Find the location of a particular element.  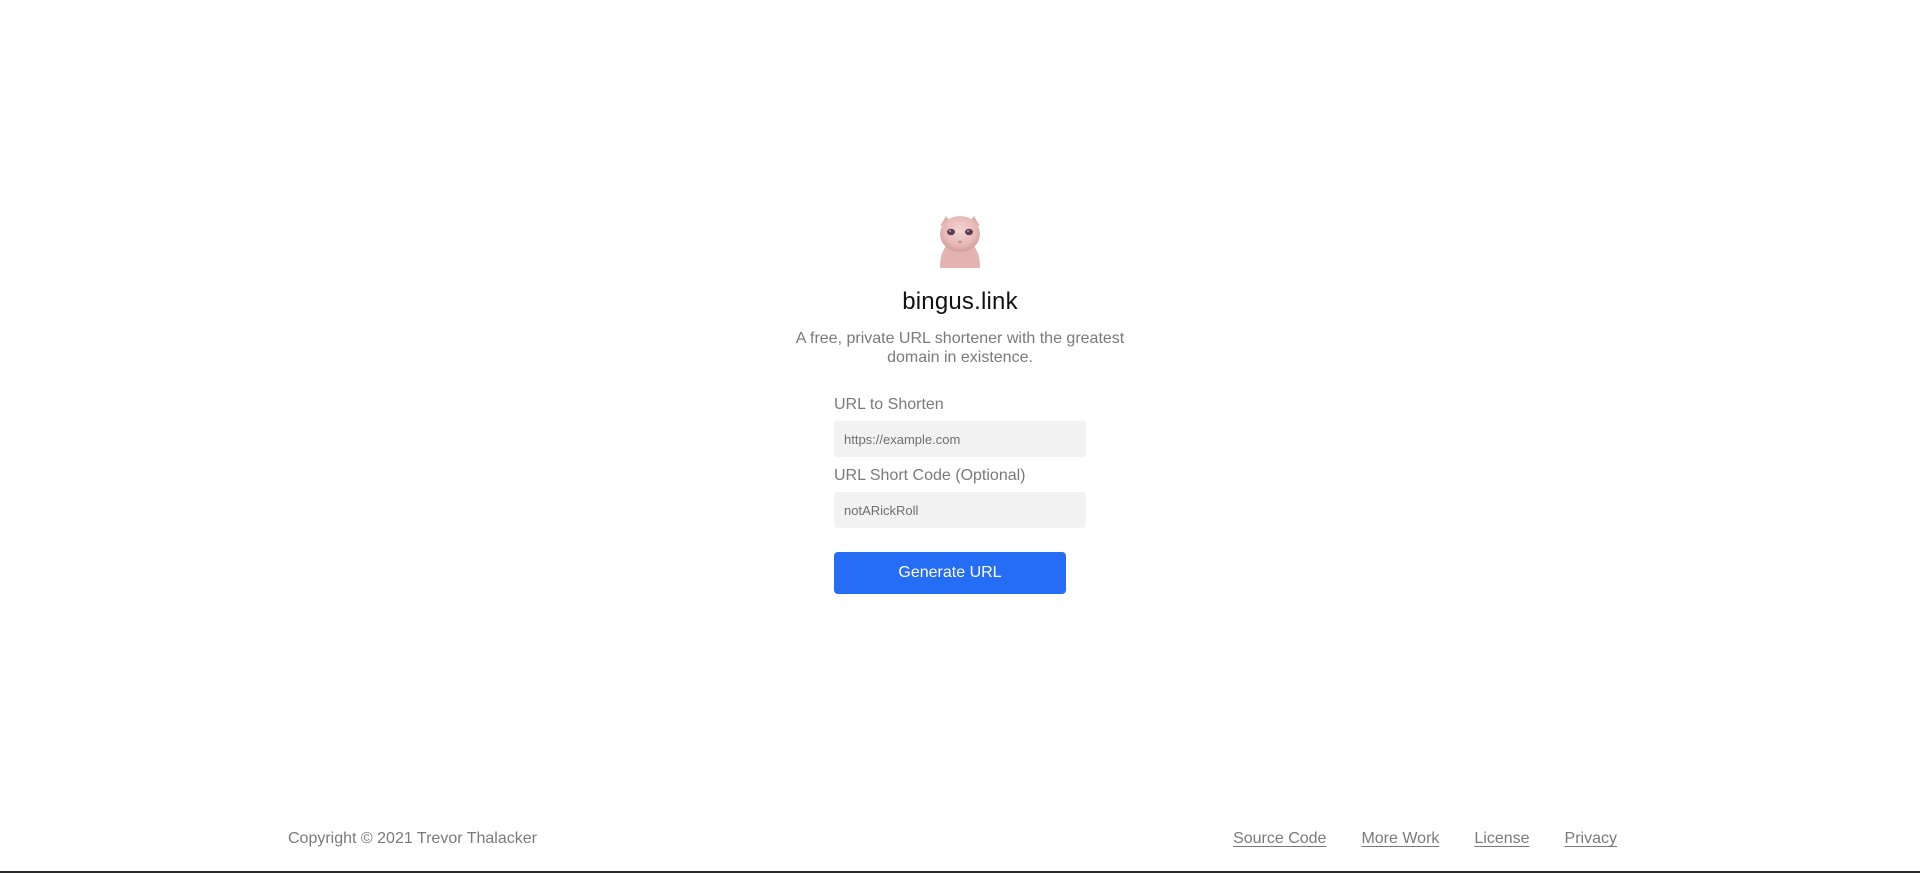

bingus-cat-logo-icon is located at coordinates (960, 242).